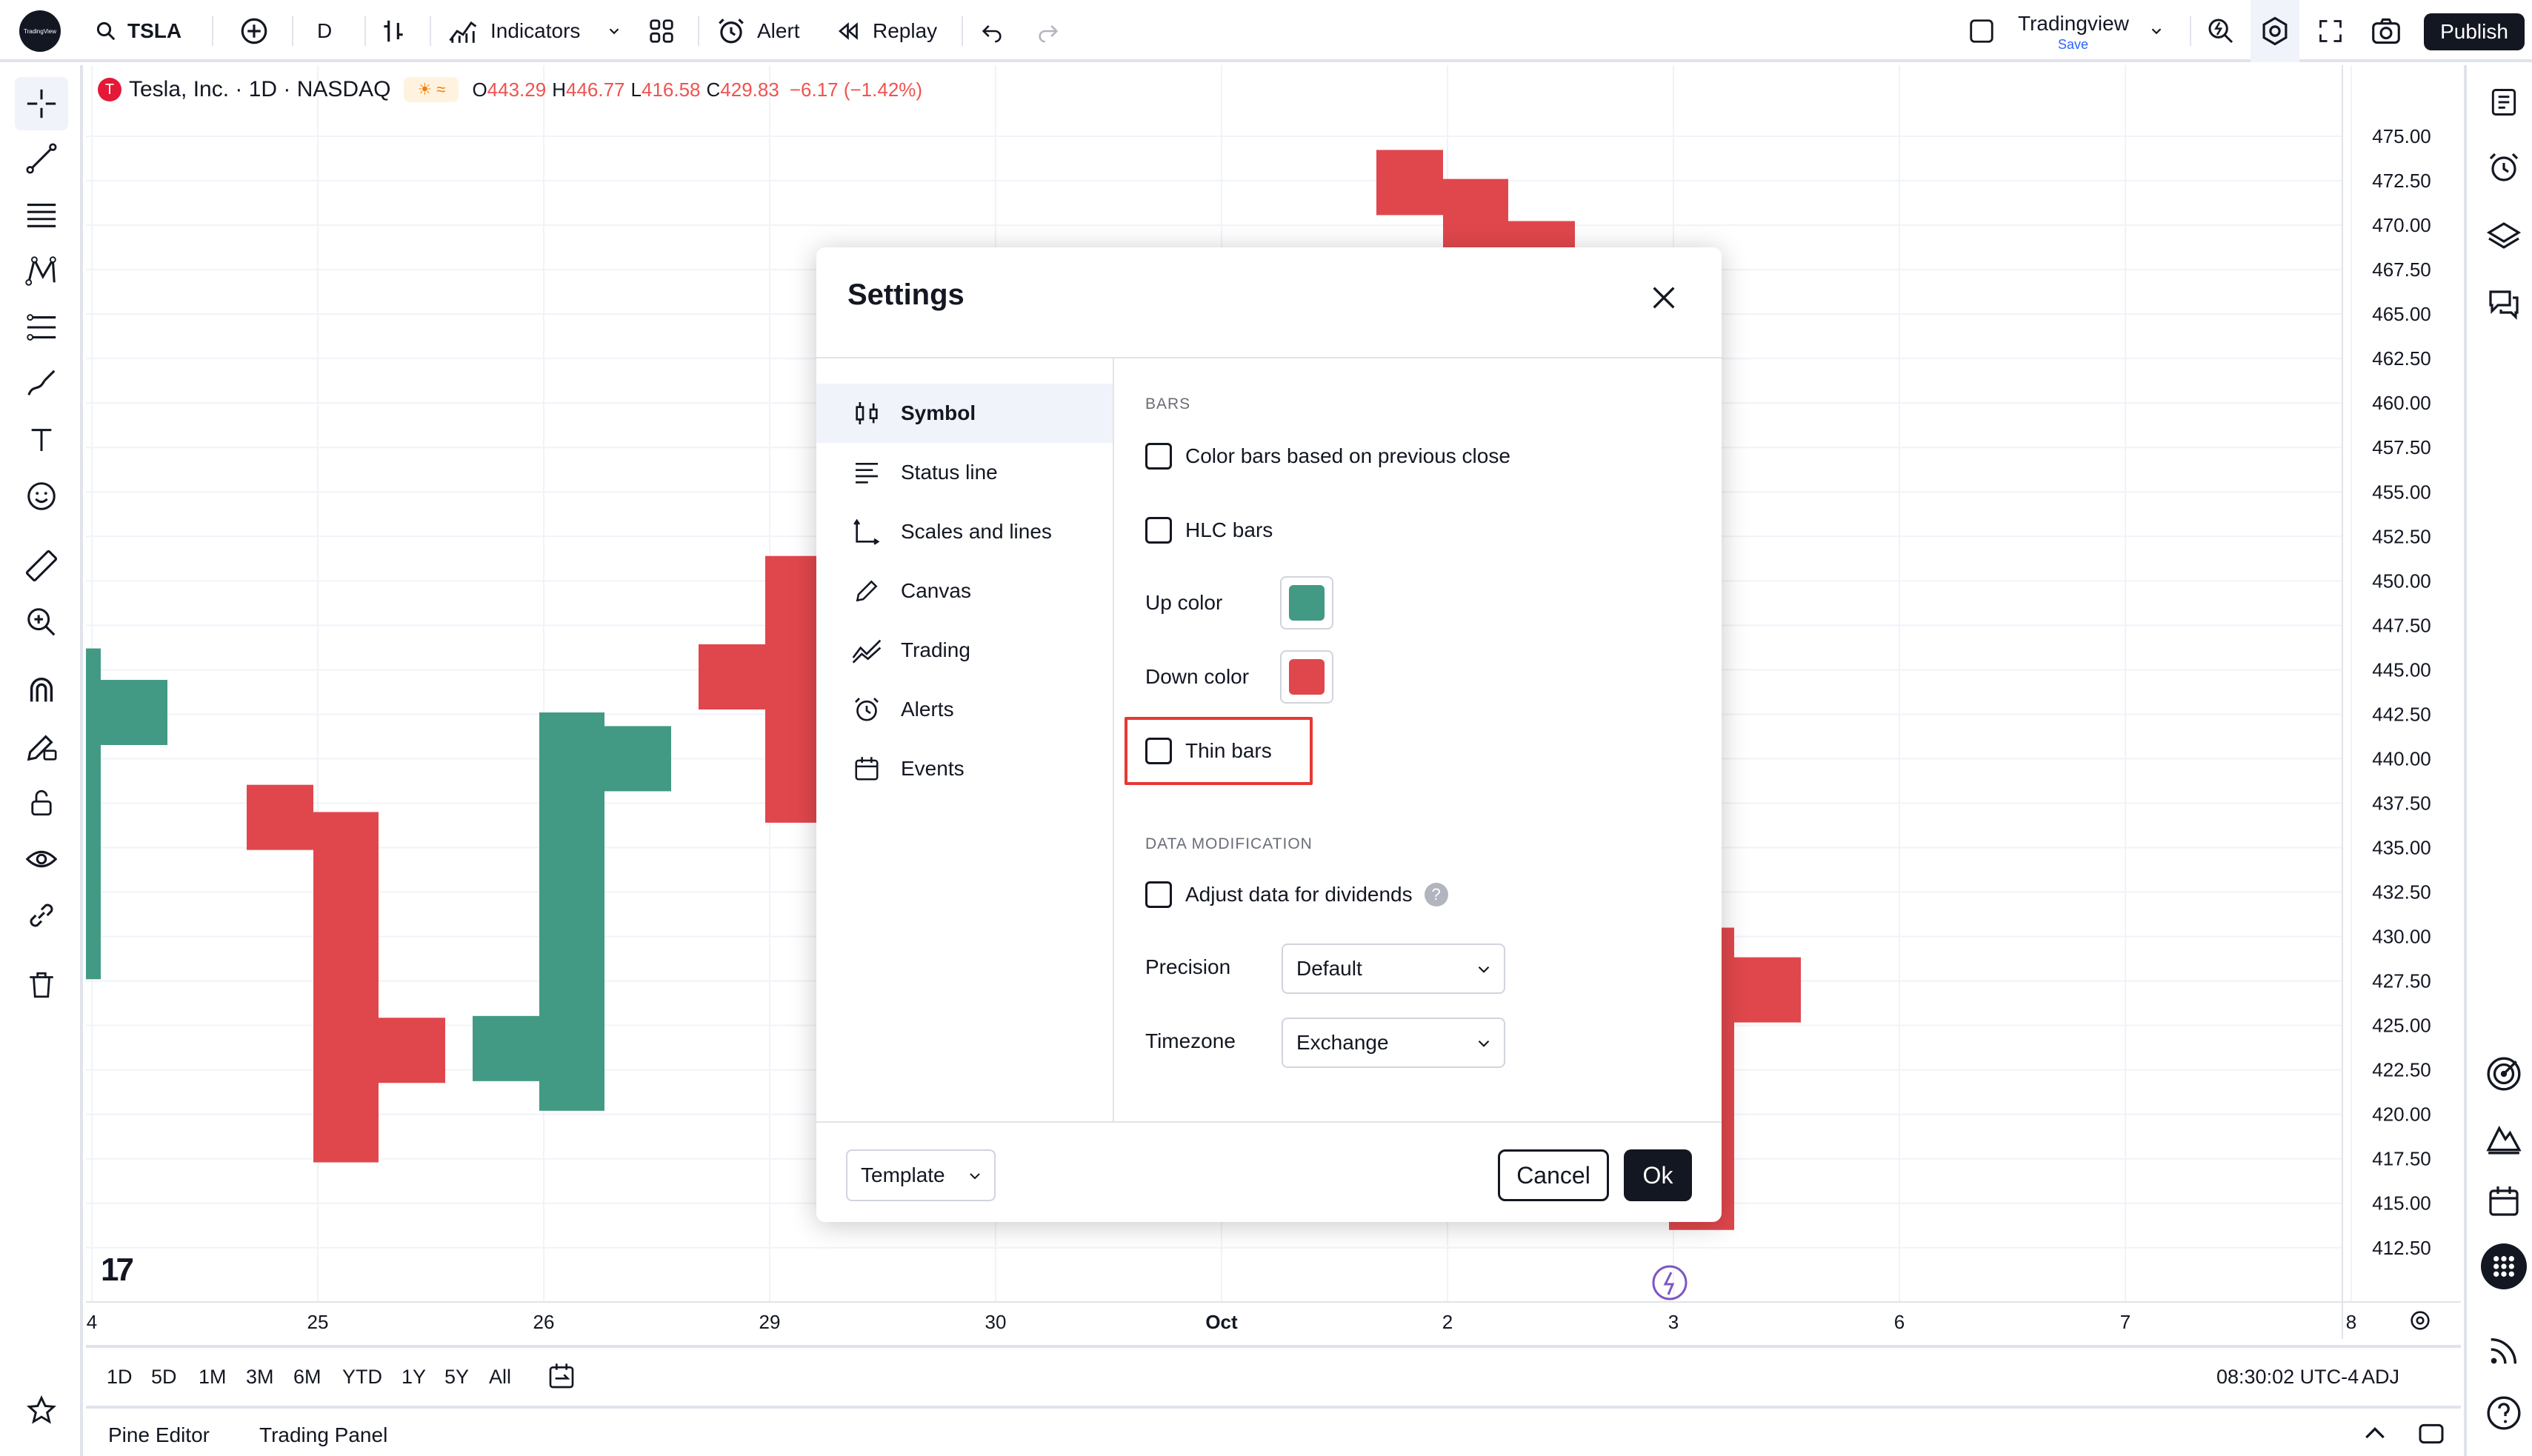 This screenshot has width=2532, height=1456. I want to click on range-6m: 6M, so click(307, 1377).